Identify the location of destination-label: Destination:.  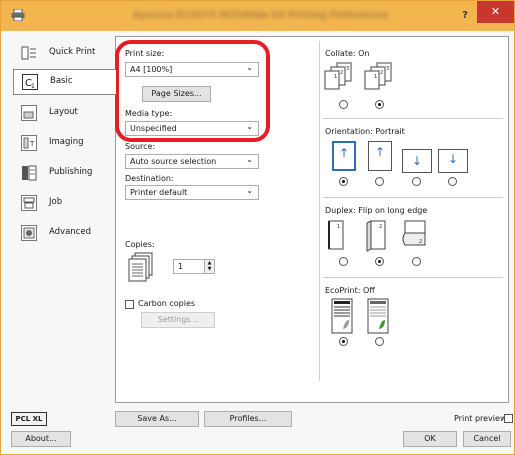
(149, 178).